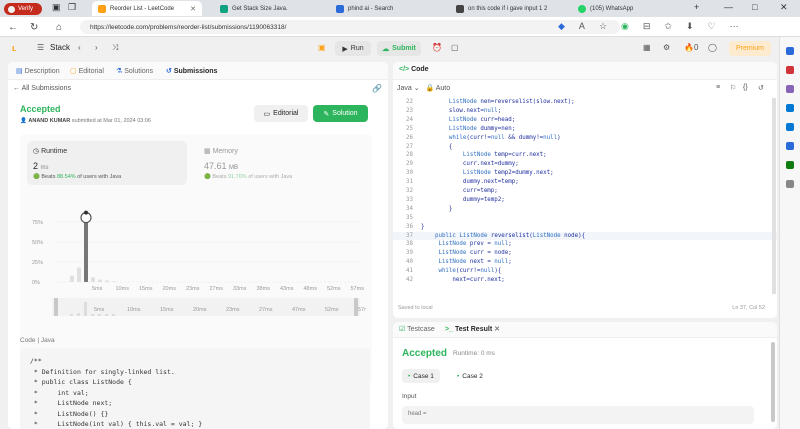 The width and height of the screenshot is (800, 429). Describe the element at coordinates (690, 26) in the screenshot. I see `downloads-icon: ⬇` at that location.